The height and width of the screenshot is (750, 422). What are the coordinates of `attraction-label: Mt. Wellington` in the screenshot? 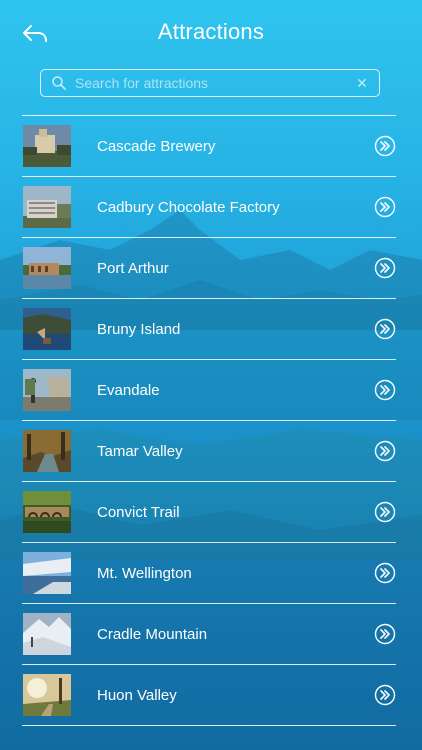 It's located at (144, 573).